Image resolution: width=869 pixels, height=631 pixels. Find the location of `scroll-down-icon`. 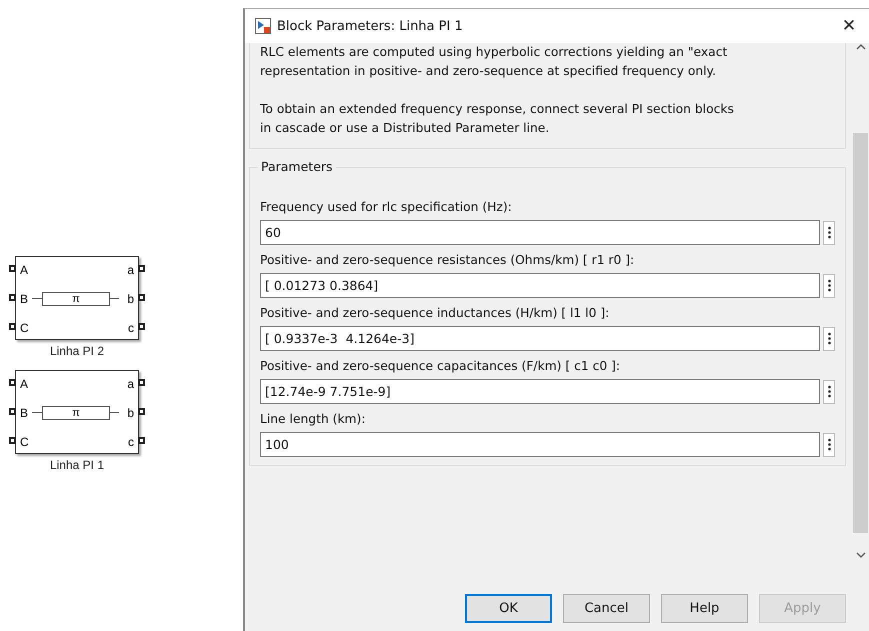

scroll-down-icon is located at coordinates (861, 555).